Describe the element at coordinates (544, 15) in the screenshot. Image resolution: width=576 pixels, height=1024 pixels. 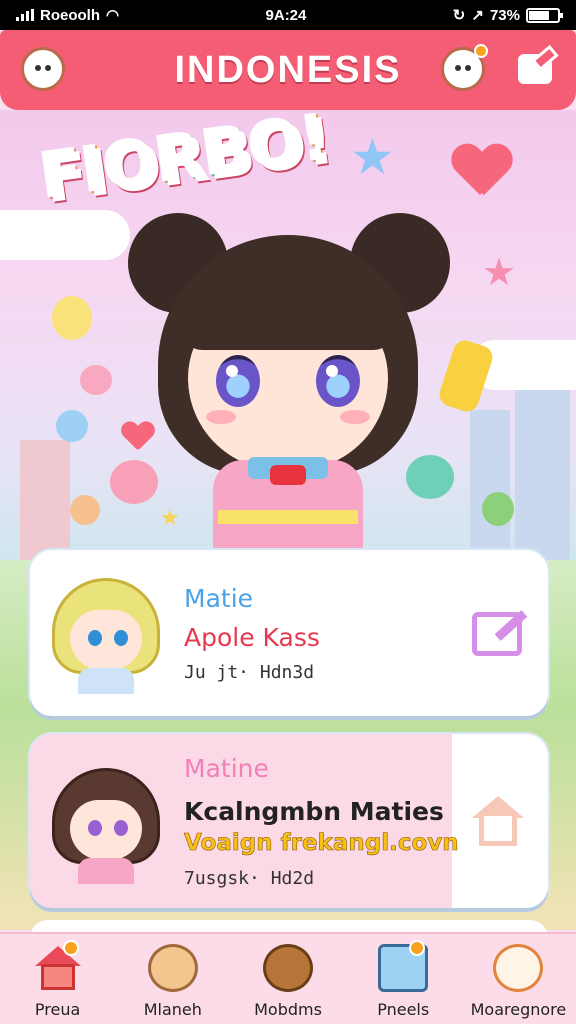
I see `battery-icon` at that location.